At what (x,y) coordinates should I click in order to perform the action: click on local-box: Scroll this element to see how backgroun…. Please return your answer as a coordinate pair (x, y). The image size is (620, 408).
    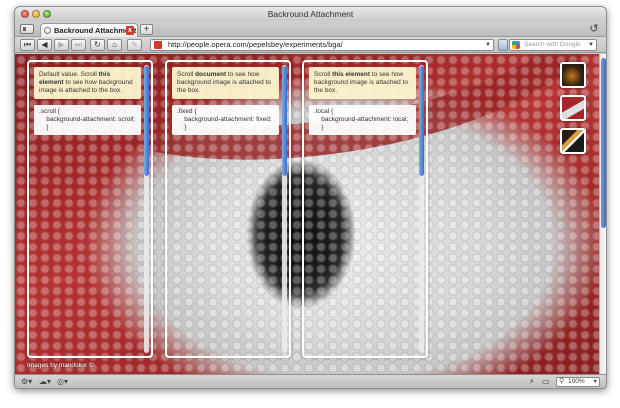
    Looking at the image, I should click on (365, 209).